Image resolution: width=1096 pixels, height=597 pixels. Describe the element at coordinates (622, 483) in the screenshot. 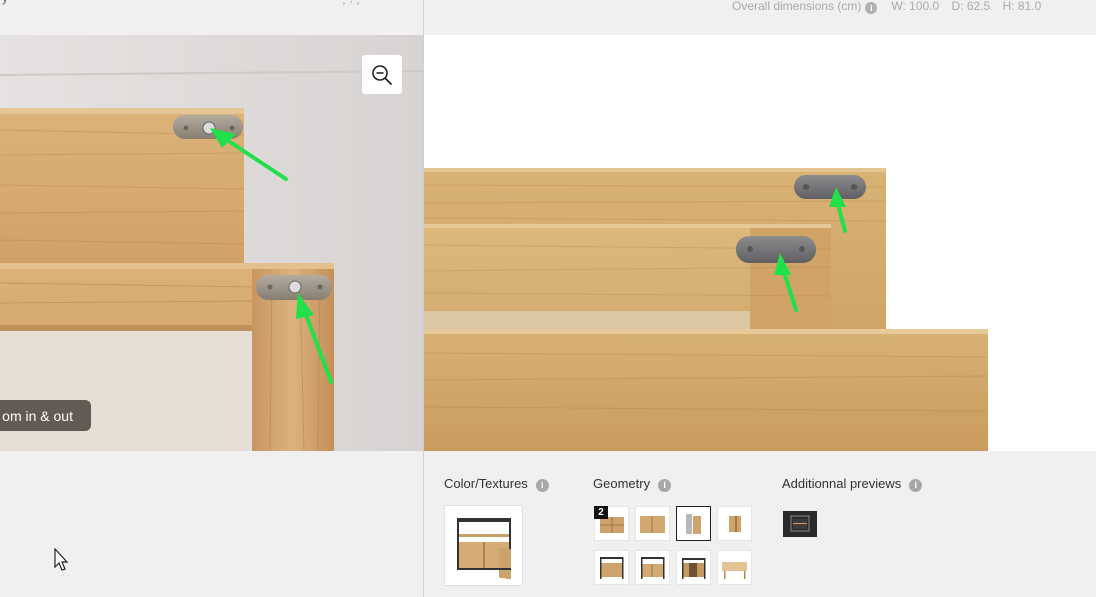

I see `geometry-label: Geometry` at that location.